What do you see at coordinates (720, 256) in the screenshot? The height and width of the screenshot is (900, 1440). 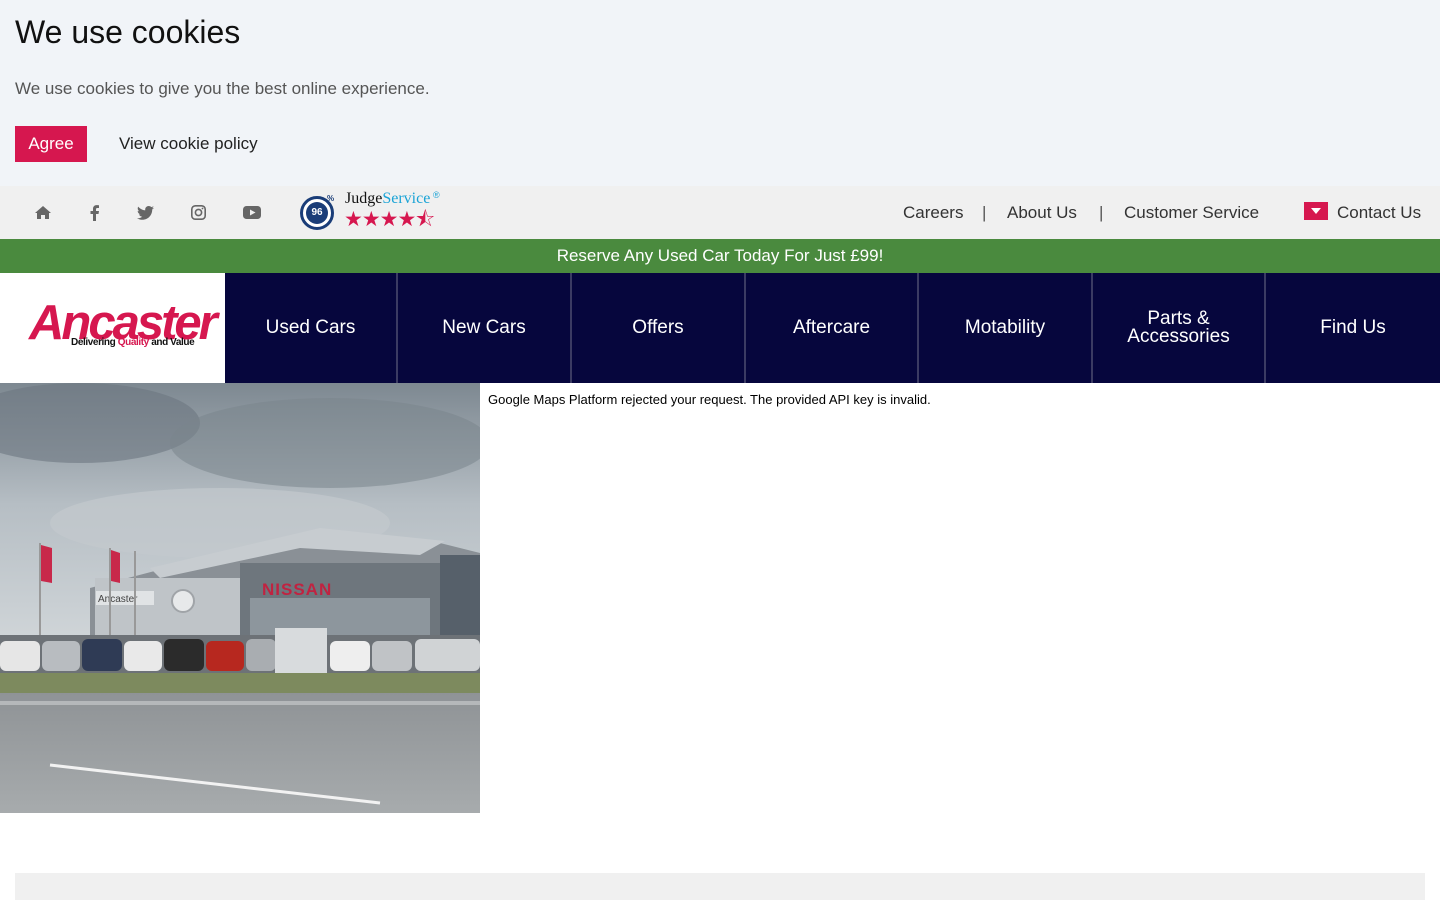 I see `promo-banner: Reserve Any Used Car Today For Just £99!` at bounding box center [720, 256].